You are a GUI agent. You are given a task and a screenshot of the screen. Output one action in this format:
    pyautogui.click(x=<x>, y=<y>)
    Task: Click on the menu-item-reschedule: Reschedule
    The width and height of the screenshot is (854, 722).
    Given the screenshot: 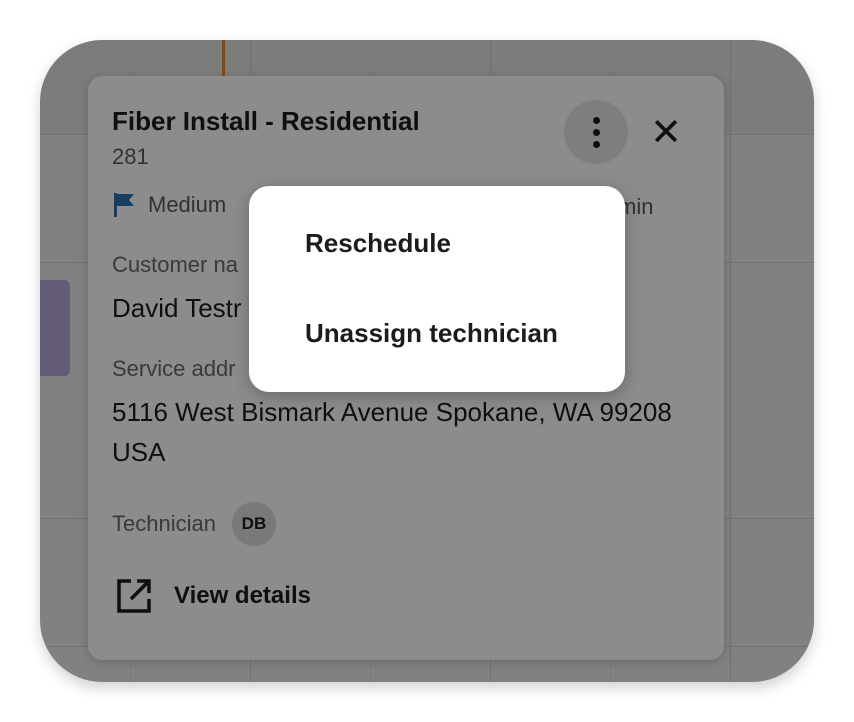 What is the action you would take?
    pyautogui.click(x=437, y=244)
    